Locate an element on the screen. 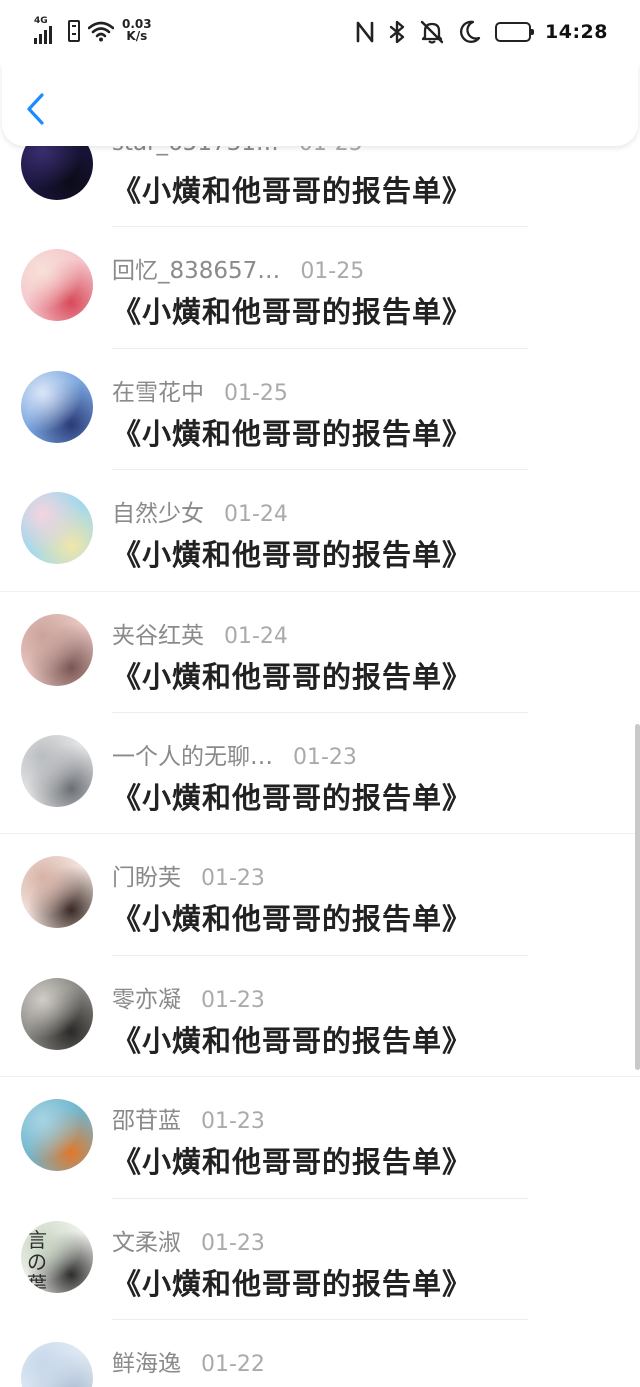  comment-meta: 回忆_838657… 01-25 is located at coordinates (238, 268).